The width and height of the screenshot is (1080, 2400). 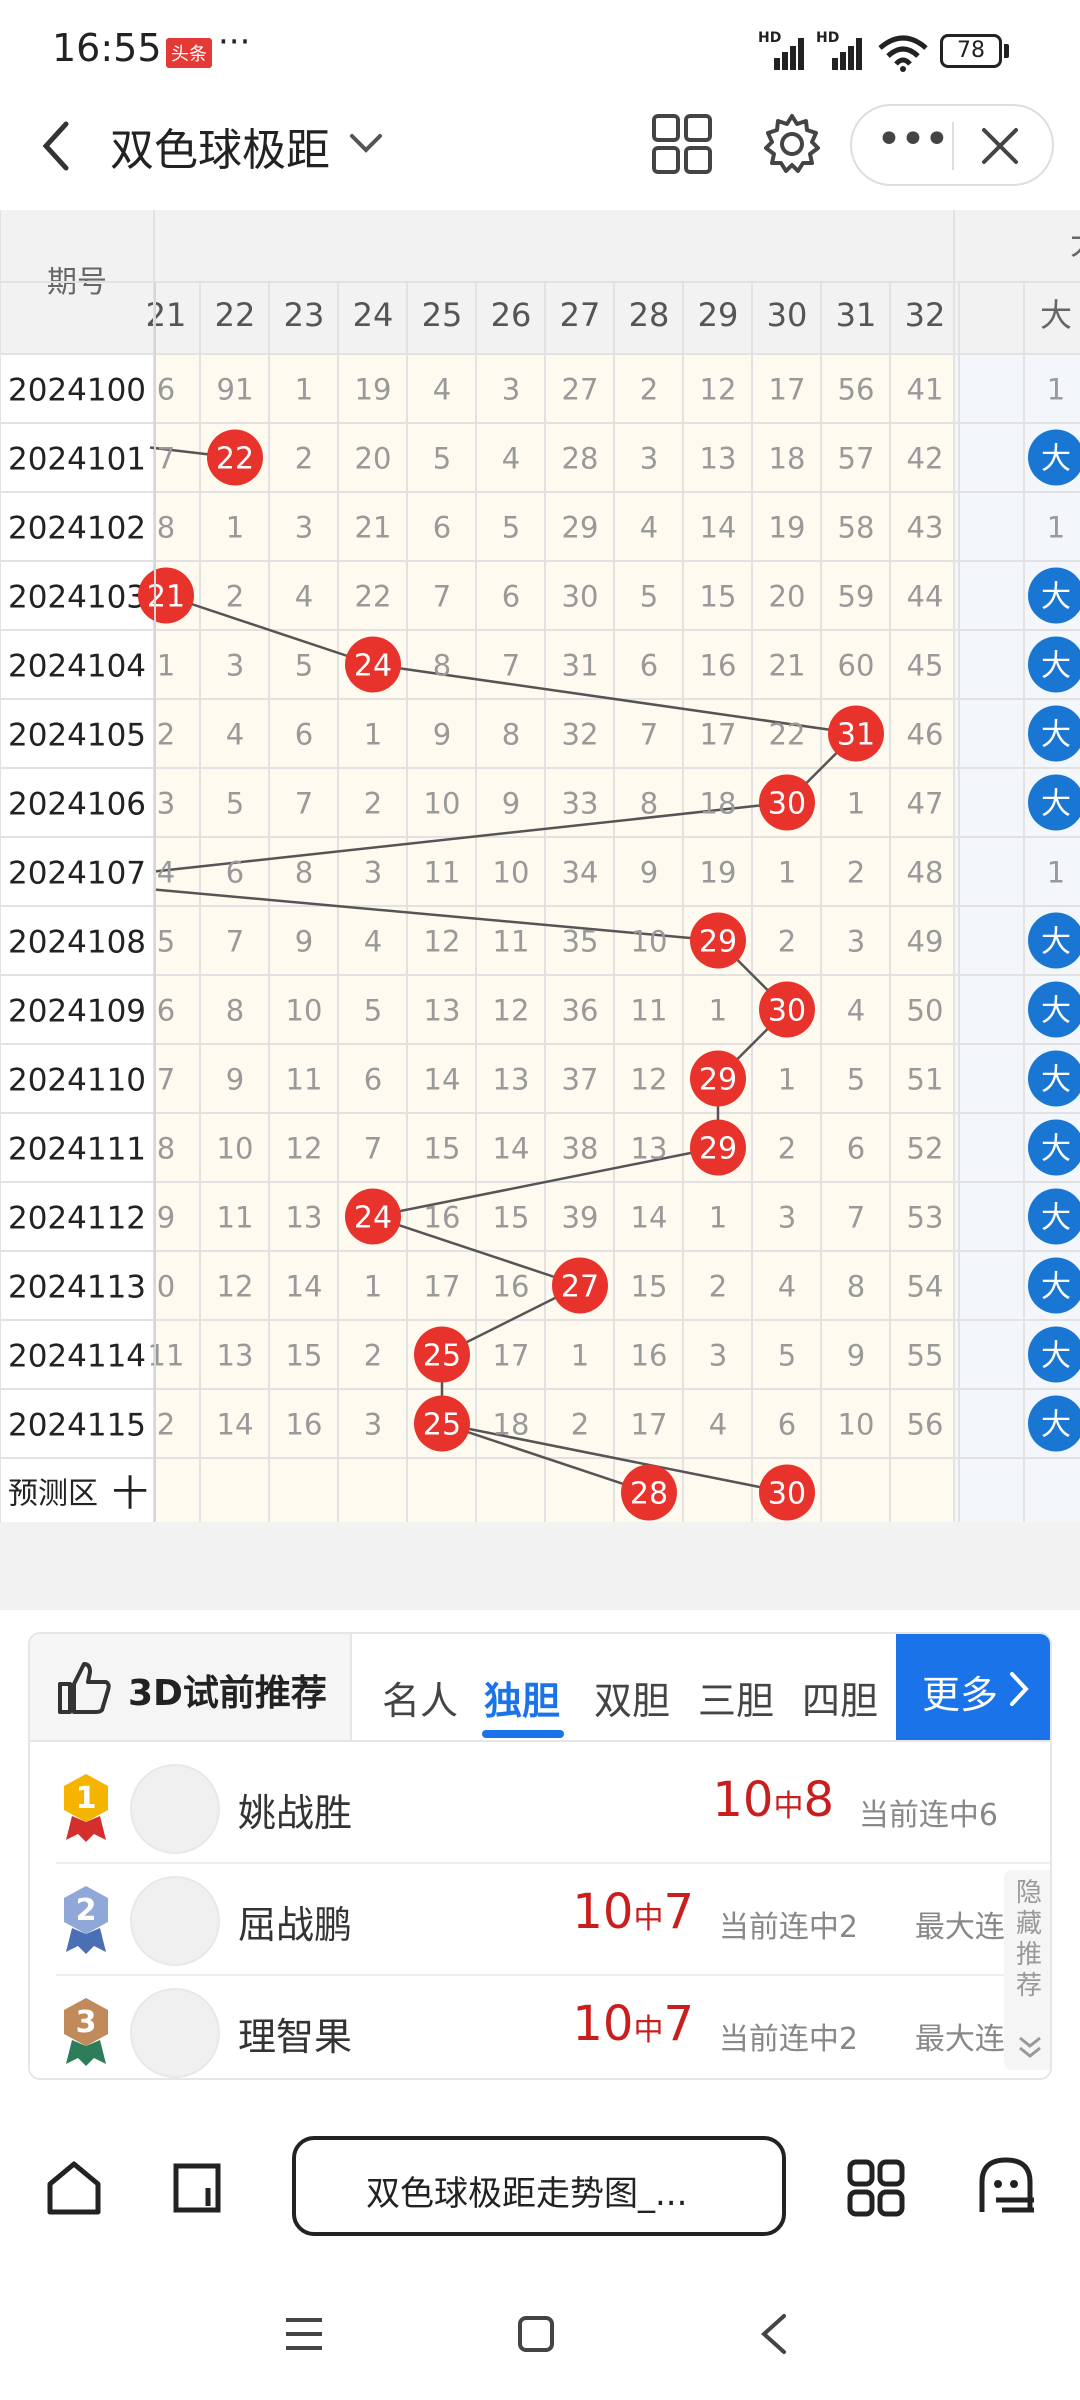 What do you see at coordinates (925, 459) in the screenshot?
I see `gap-value: 42` at bounding box center [925, 459].